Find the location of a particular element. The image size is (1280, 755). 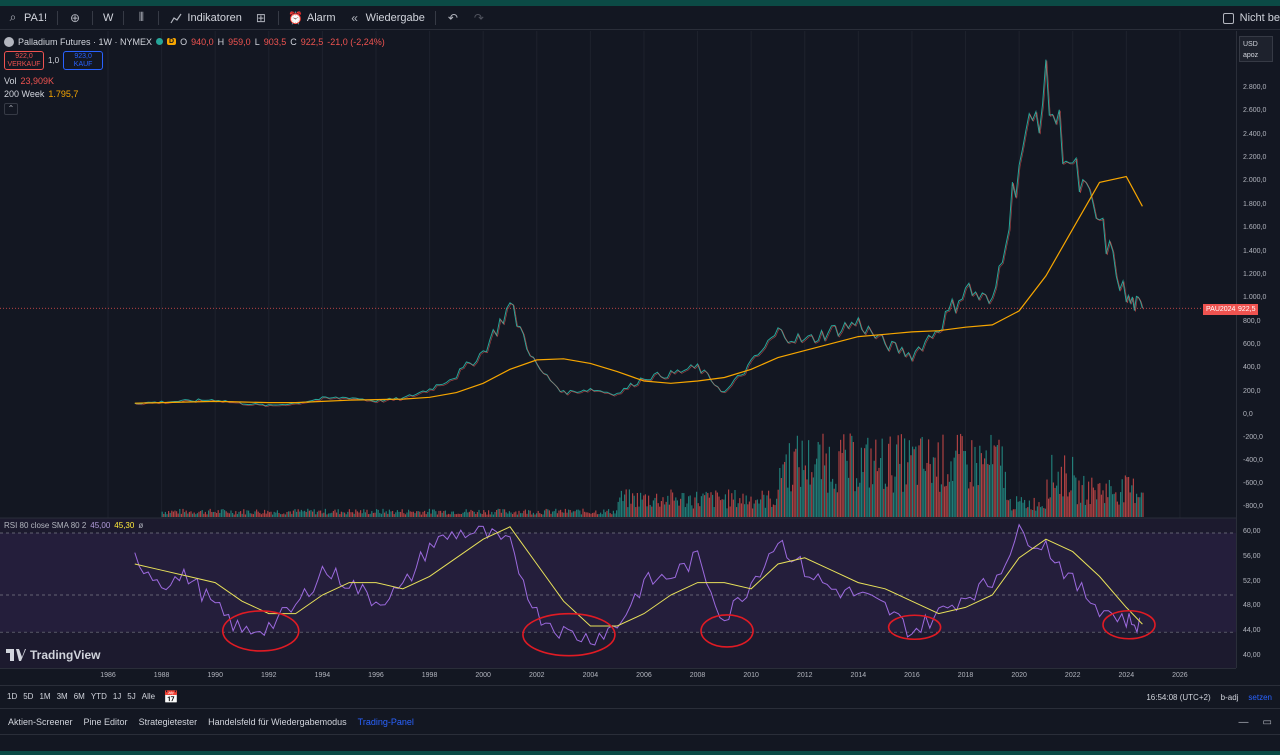

bottom-tab: Strategietester is located at coordinates (172, 722).